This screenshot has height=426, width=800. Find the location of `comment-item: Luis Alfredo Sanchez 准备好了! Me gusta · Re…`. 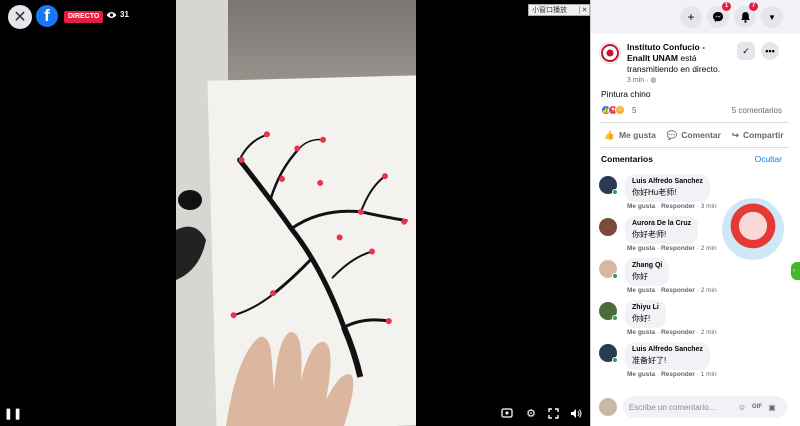

comment-item: Luis Alfredo Sanchez 准备好了! Me gusta · Re… is located at coordinates (694, 362).